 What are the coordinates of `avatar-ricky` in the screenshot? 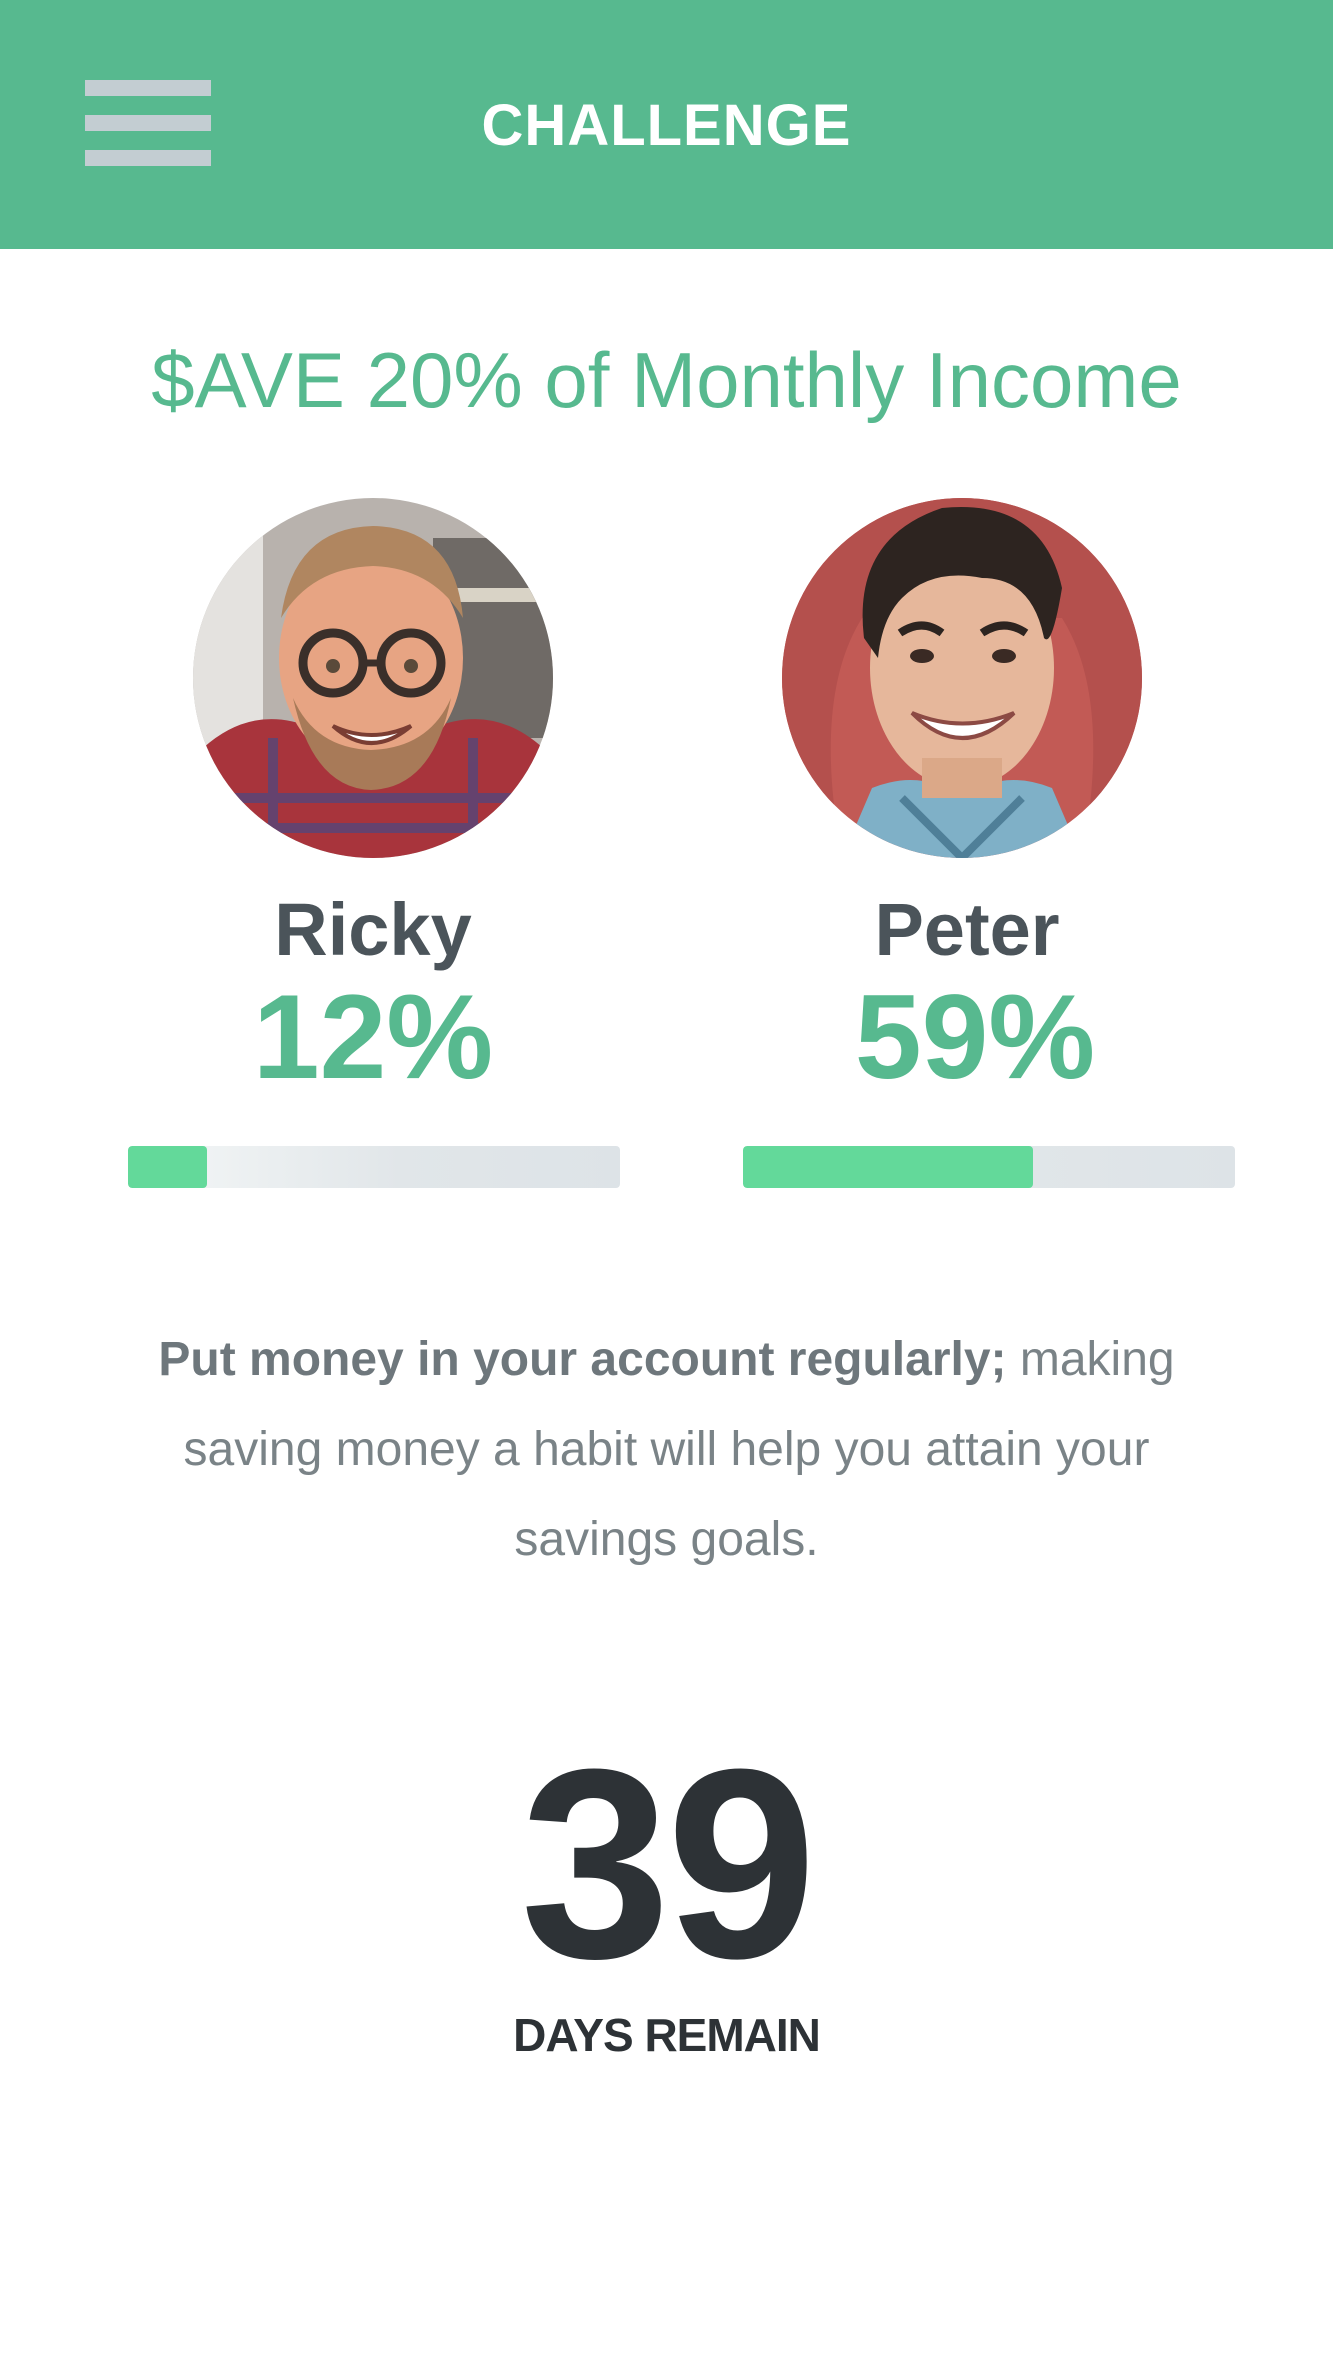 It's located at (373, 678).